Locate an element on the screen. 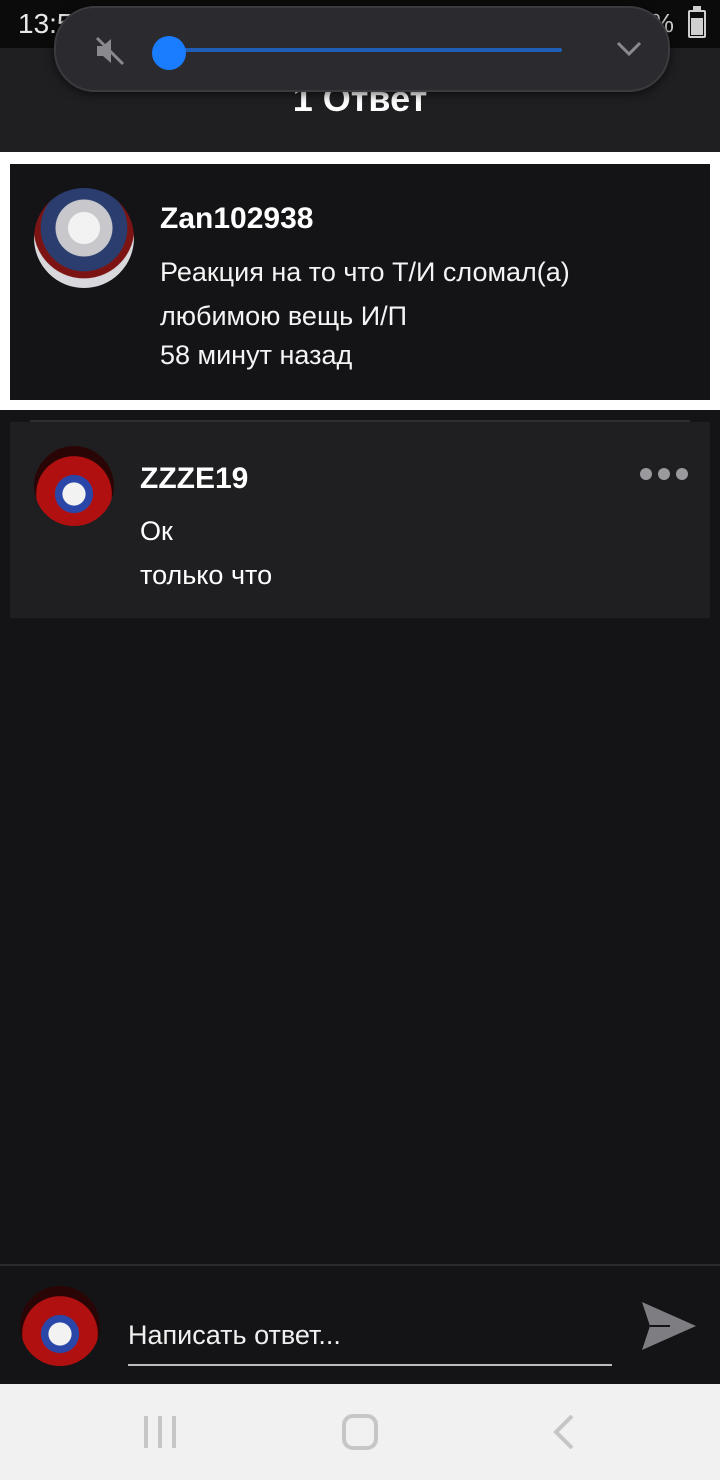 The height and width of the screenshot is (1480, 720). home-icon is located at coordinates (360, 1432).